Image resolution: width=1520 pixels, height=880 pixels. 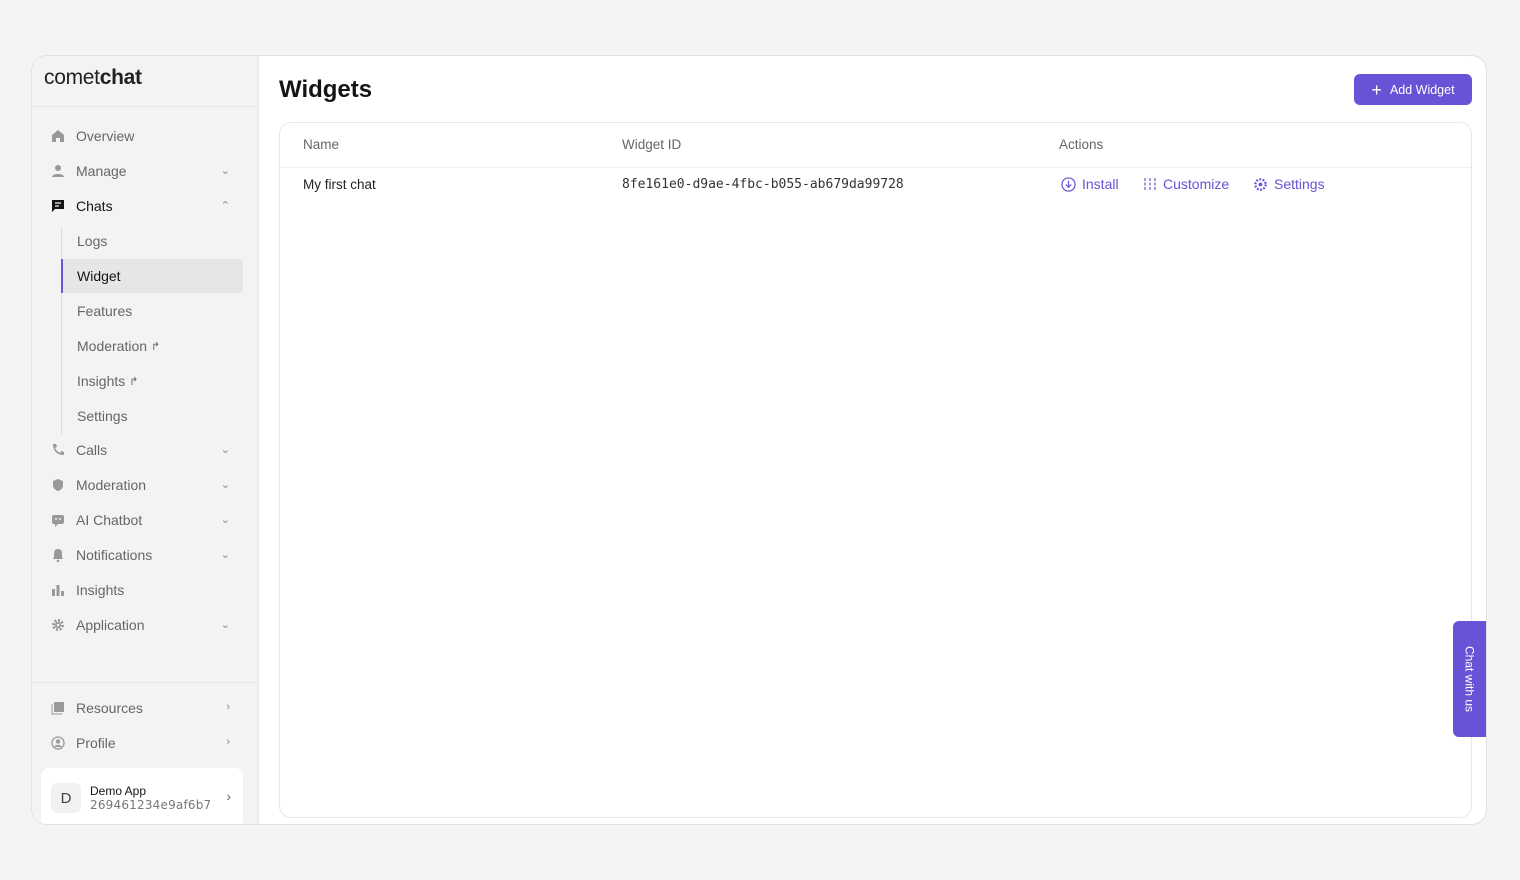 I want to click on app-switcher: D Demo App 269461234e9af6b7 ›, so click(x=142, y=796).